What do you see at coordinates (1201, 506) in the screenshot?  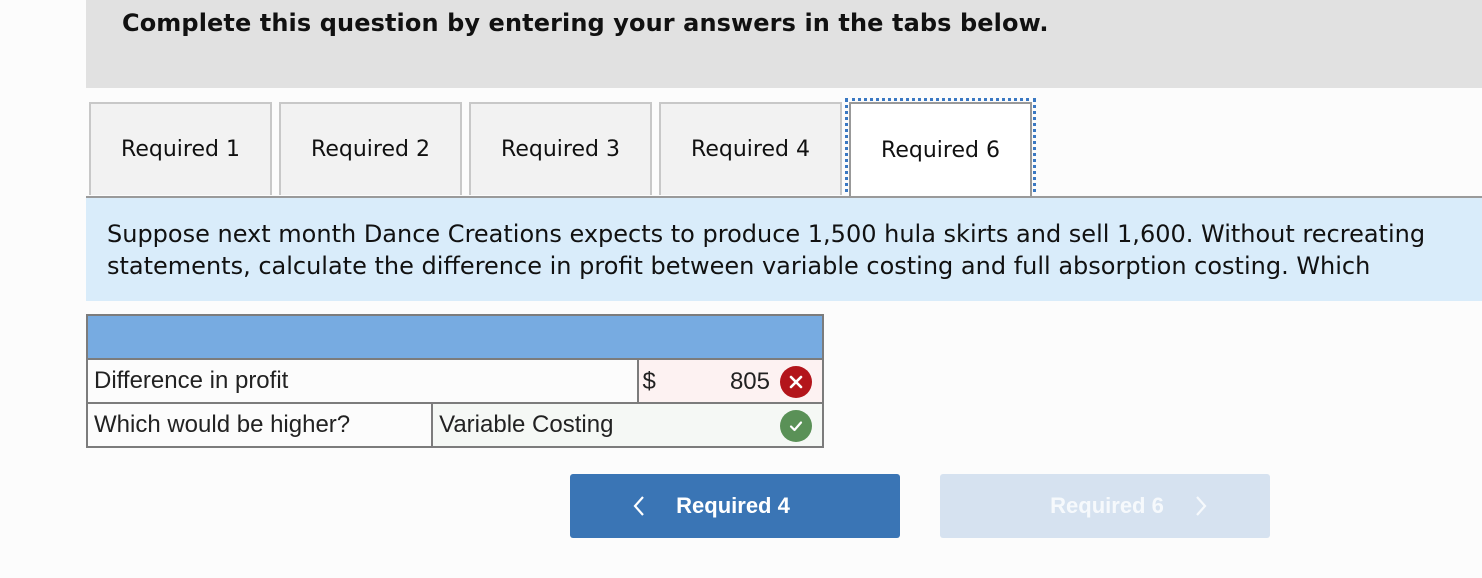 I see `chevron-right-icon` at bounding box center [1201, 506].